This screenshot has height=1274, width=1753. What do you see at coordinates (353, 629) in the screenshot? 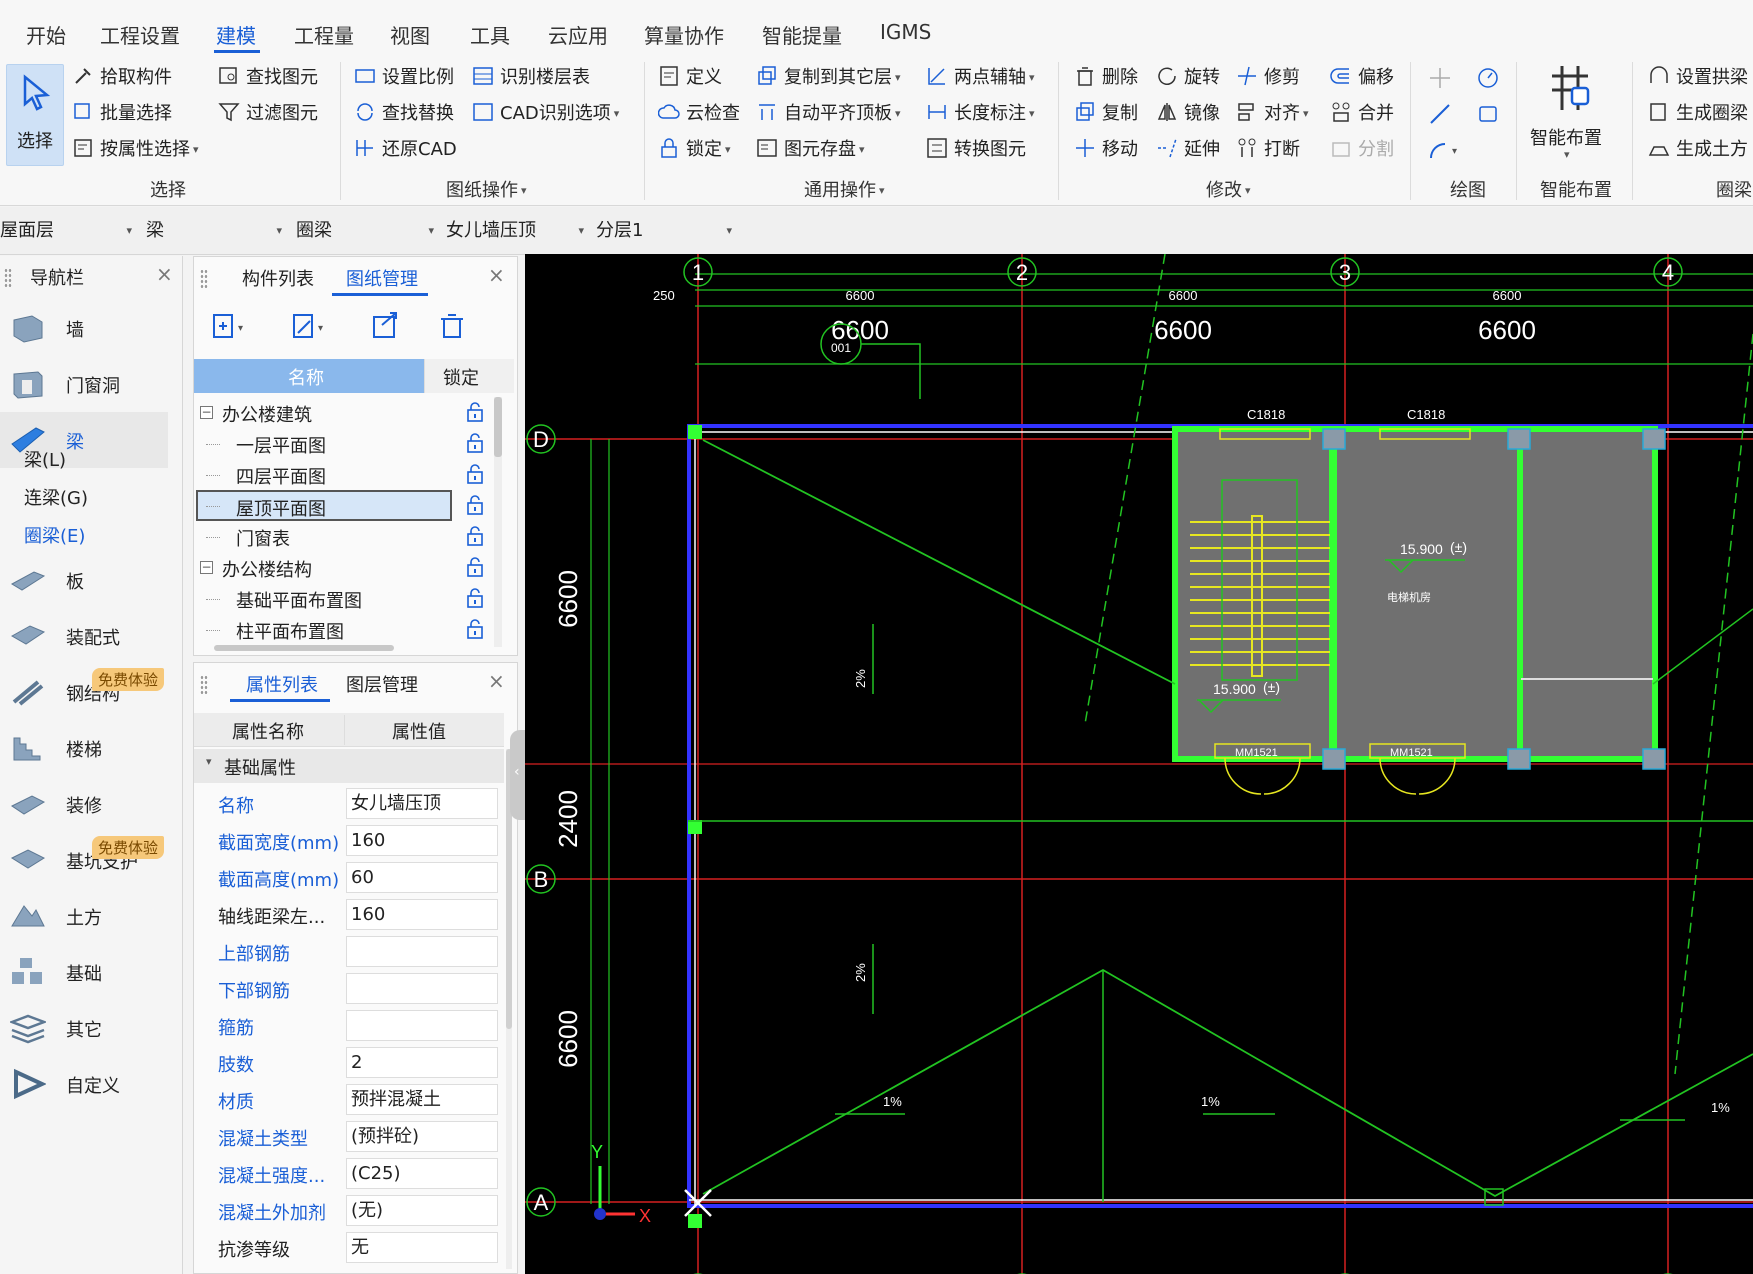
I see `tree-row: 柱平面布置图` at bounding box center [353, 629].